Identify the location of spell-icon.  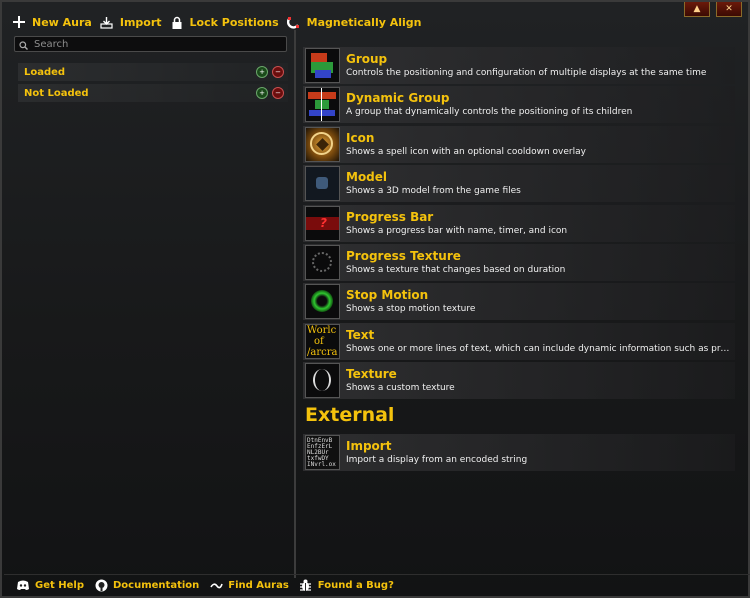
(322, 144).